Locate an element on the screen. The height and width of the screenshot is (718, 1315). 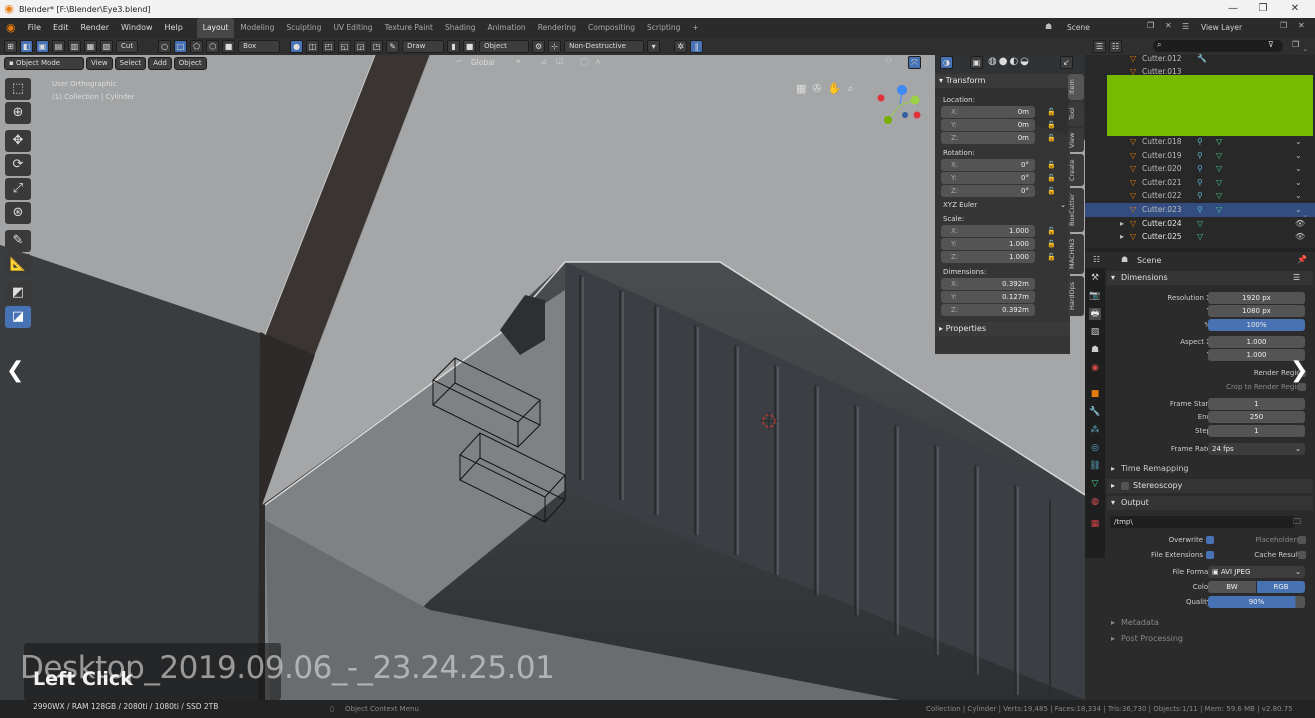
outliner-row: ▸ ▽ Cutter.025 ▽ 👁 is located at coordinates (1200, 237).